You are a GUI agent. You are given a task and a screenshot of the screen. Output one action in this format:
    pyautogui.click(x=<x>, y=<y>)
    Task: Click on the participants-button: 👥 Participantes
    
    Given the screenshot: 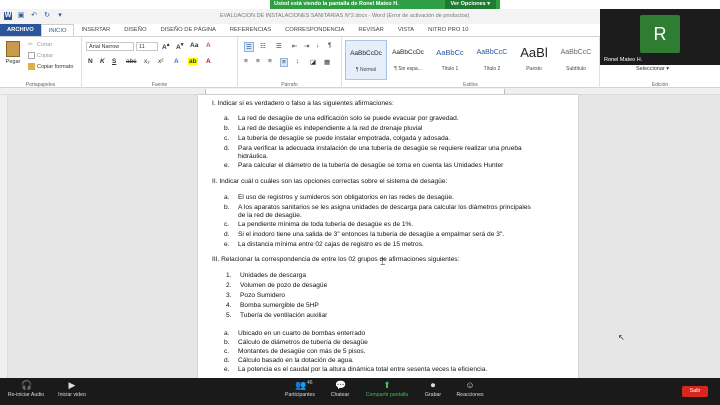 What is the action you would take?
    pyautogui.click(x=300, y=389)
    